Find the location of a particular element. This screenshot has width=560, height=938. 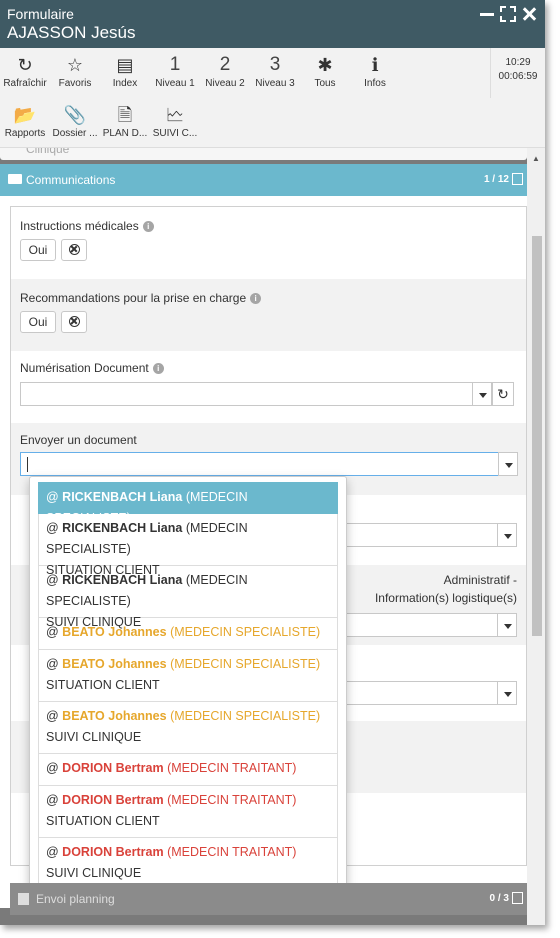

info-icon: ℹ is located at coordinates (375, 65).